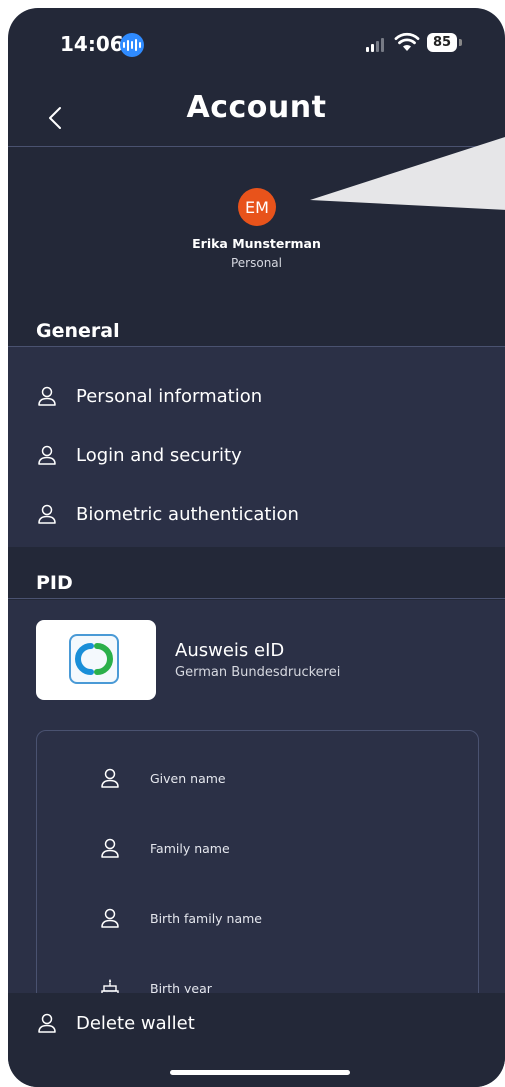 The height and width of the screenshot is (1087, 505). I want to click on field-birth-family-name: Birth family name, so click(257, 921).